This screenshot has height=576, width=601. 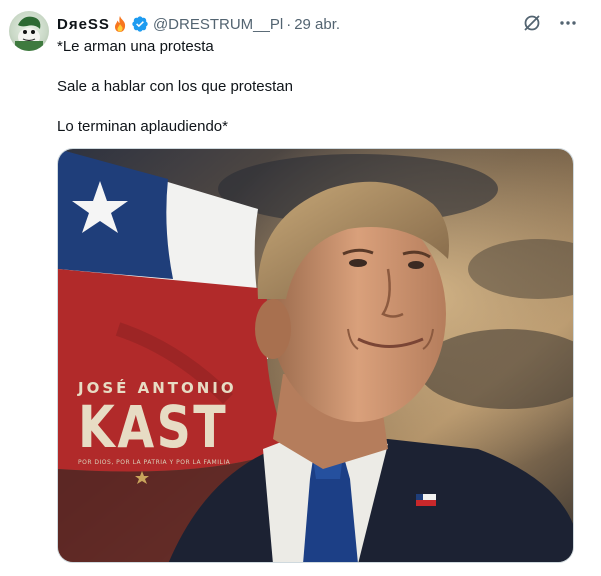 I want to click on more-options-icon, so click(x=568, y=23).